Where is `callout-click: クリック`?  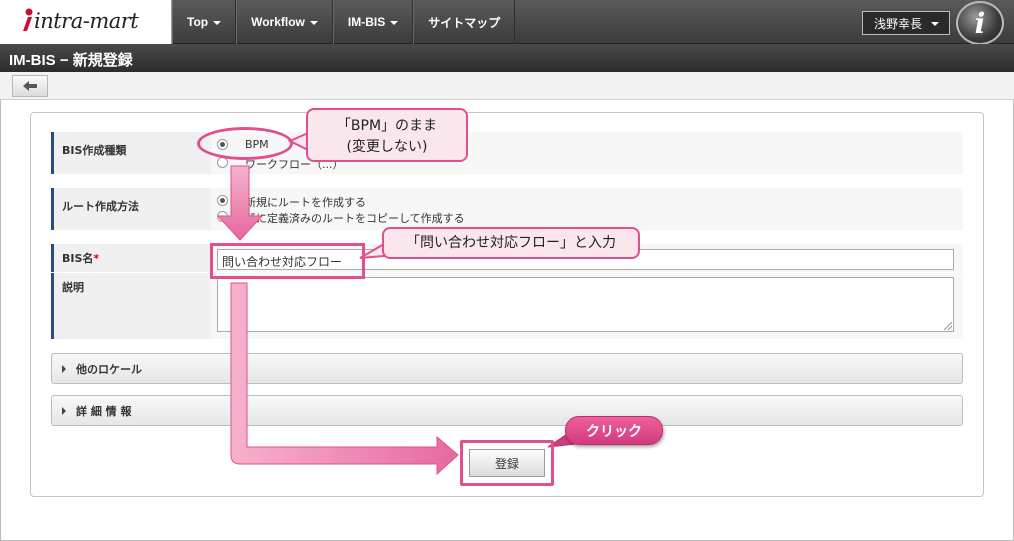 callout-click: クリック is located at coordinates (614, 430).